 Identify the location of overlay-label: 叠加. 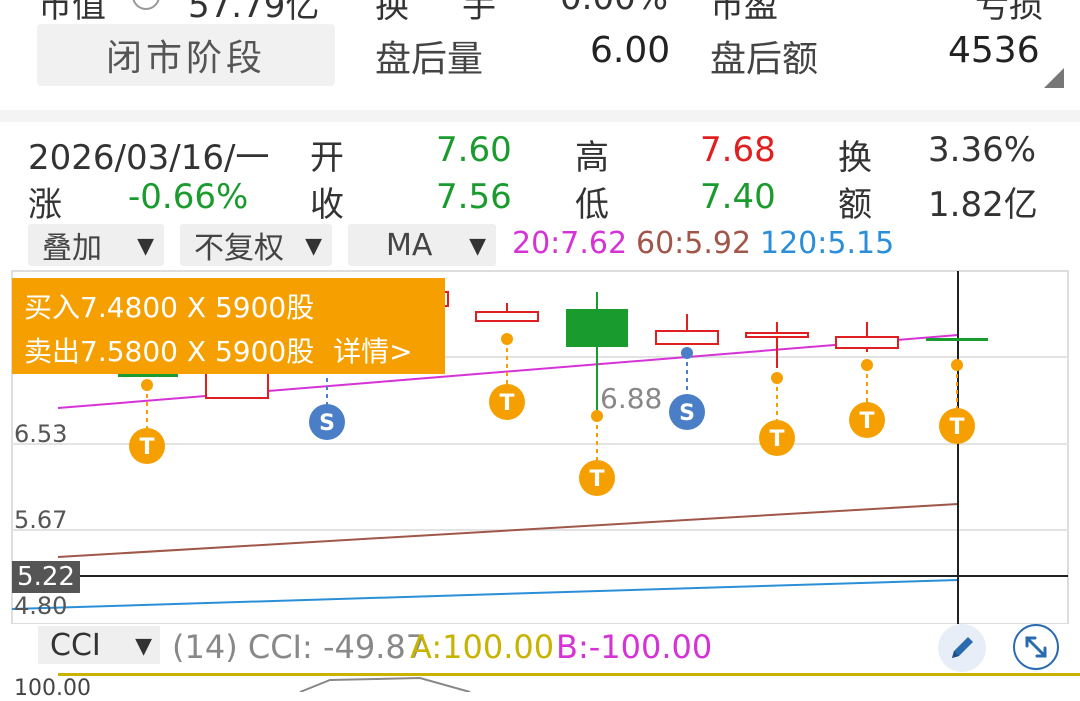
(72, 248).